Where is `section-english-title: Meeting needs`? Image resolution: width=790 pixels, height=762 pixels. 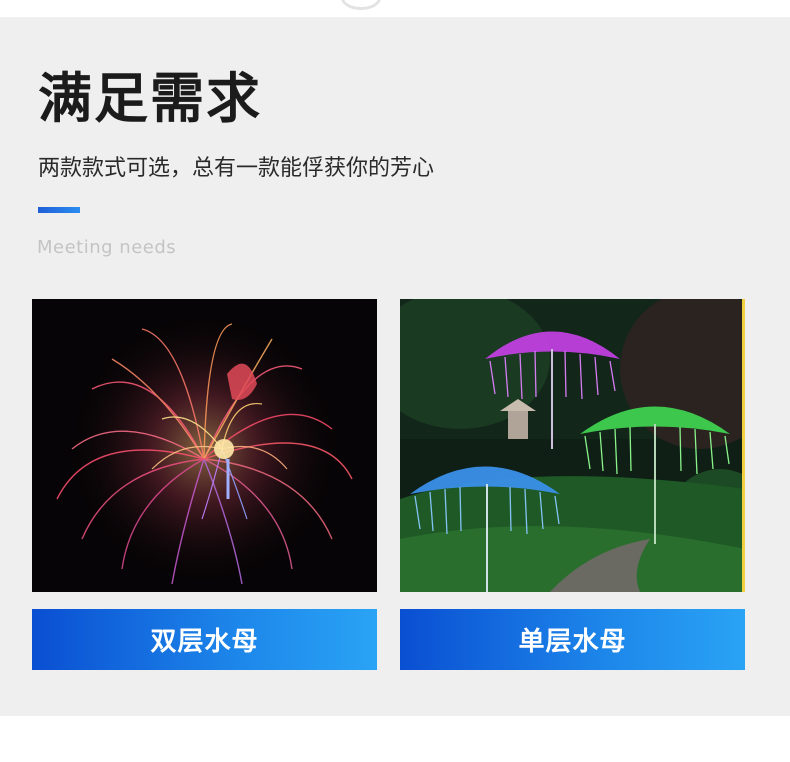
section-english-title: Meeting needs is located at coordinates (107, 247).